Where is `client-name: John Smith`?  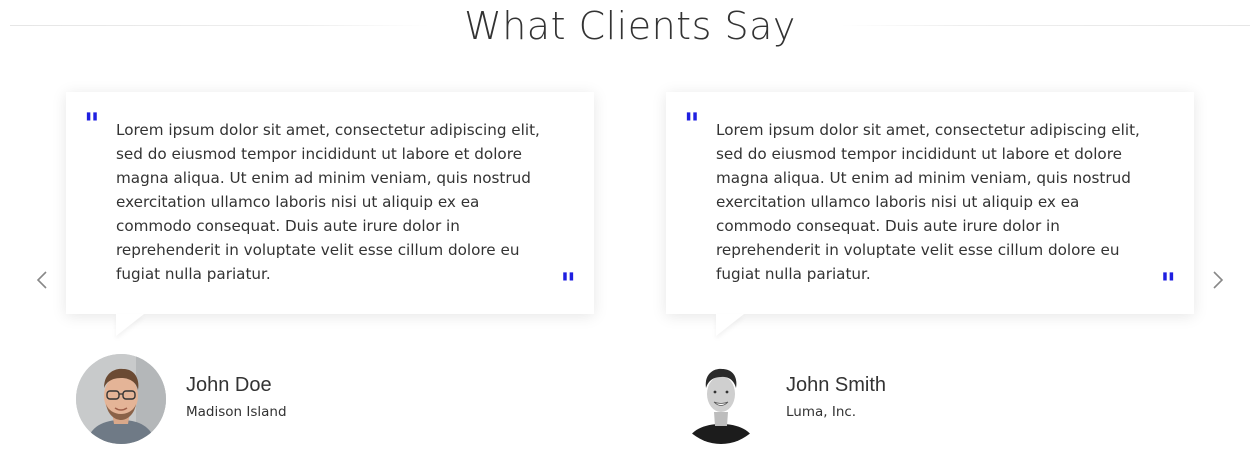 client-name: John Smith is located at coordinates (836, 385).